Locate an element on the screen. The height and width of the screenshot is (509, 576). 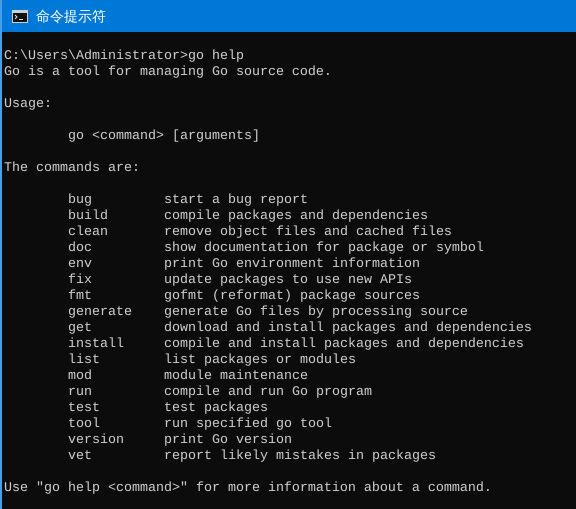
console-line: C:\Users\Administrator>go help is located at coordinates (124, 57).